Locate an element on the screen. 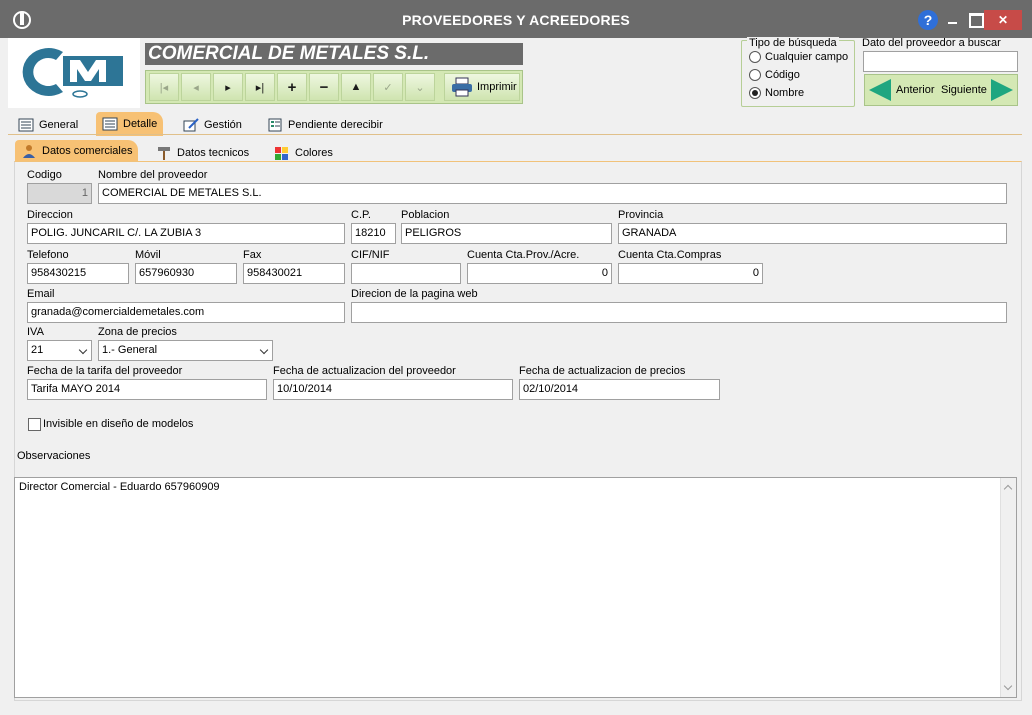 This screenshot has width=1032, height=715. radio-name: Nombre is located at coordinates (776, 93).